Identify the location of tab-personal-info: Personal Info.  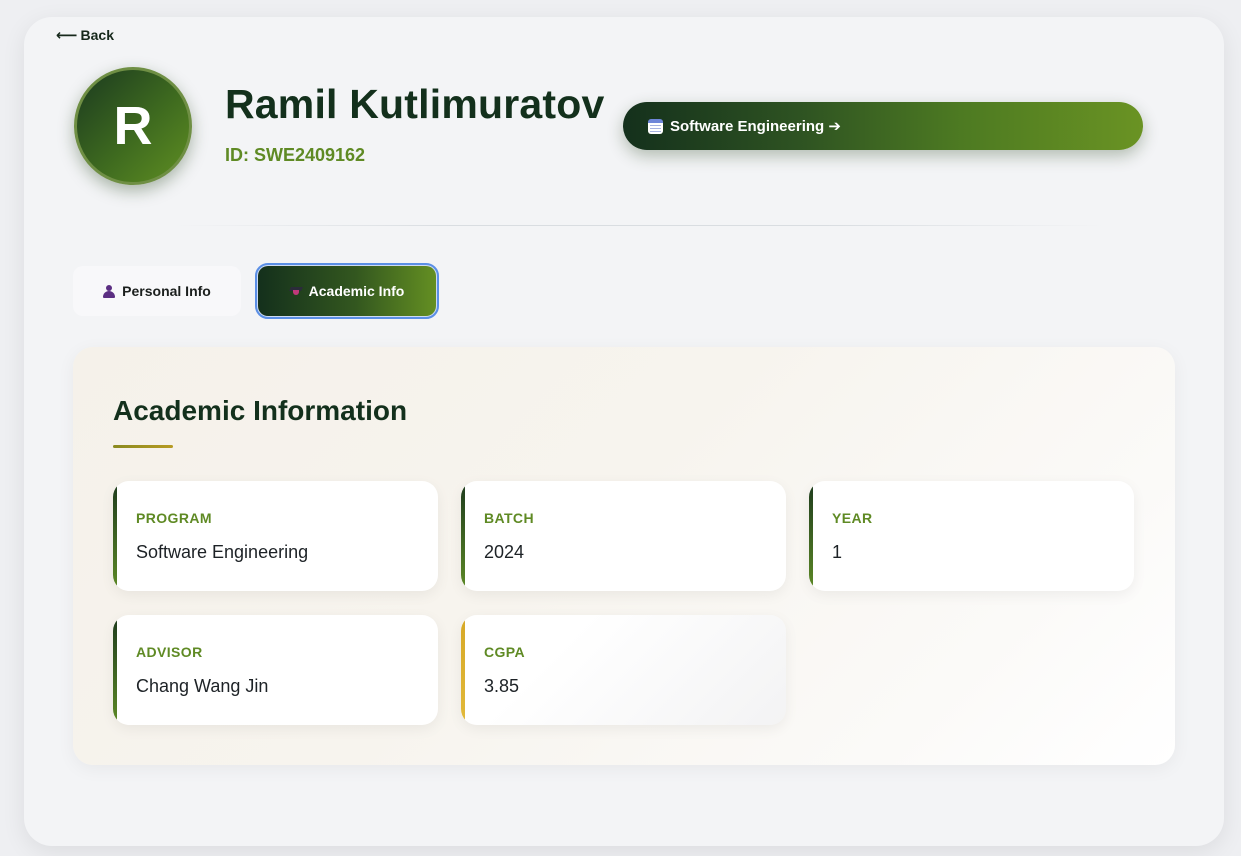
(157, 291).